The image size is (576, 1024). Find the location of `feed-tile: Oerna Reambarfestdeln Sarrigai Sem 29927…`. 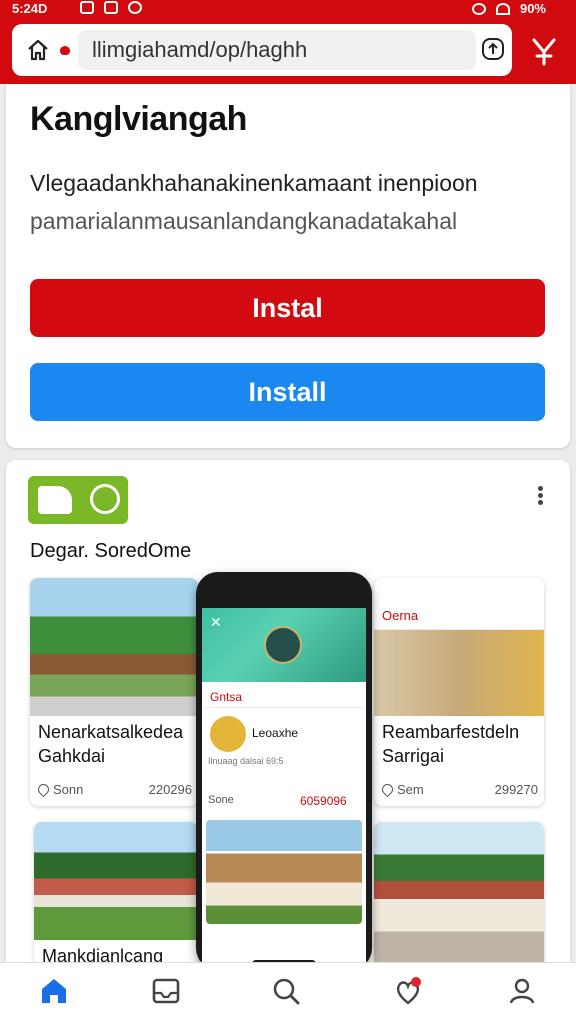

feed-tile: Oerna Reambarfestdeln Sarrigai Sem 29927… is located at coordinates (459, 692).